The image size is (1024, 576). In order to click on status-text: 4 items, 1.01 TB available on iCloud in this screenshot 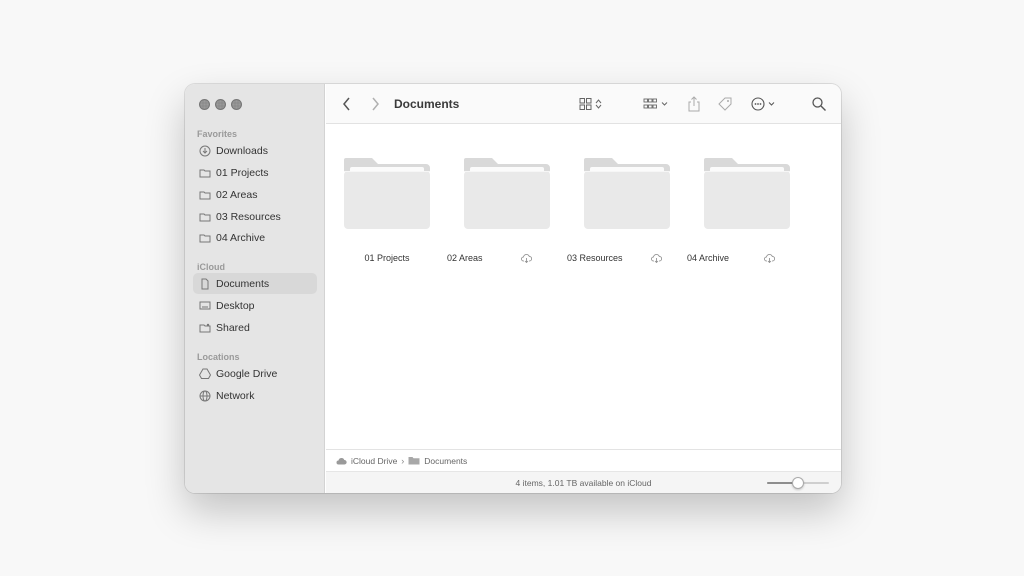, I will do `click(583, 483)`.